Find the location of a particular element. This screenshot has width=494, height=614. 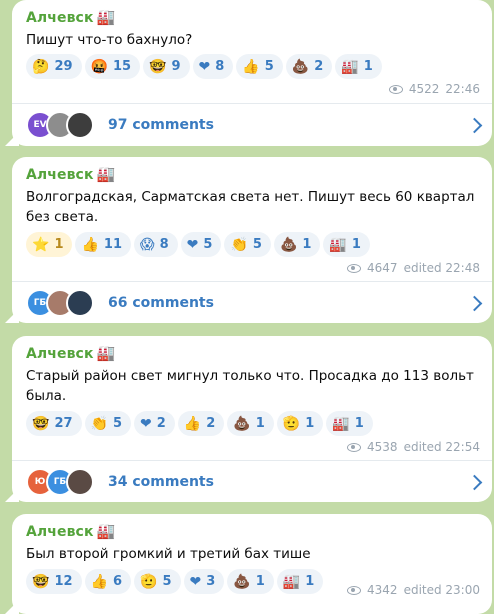

comments-count: 34 comments is located at coordinates (161, 482).